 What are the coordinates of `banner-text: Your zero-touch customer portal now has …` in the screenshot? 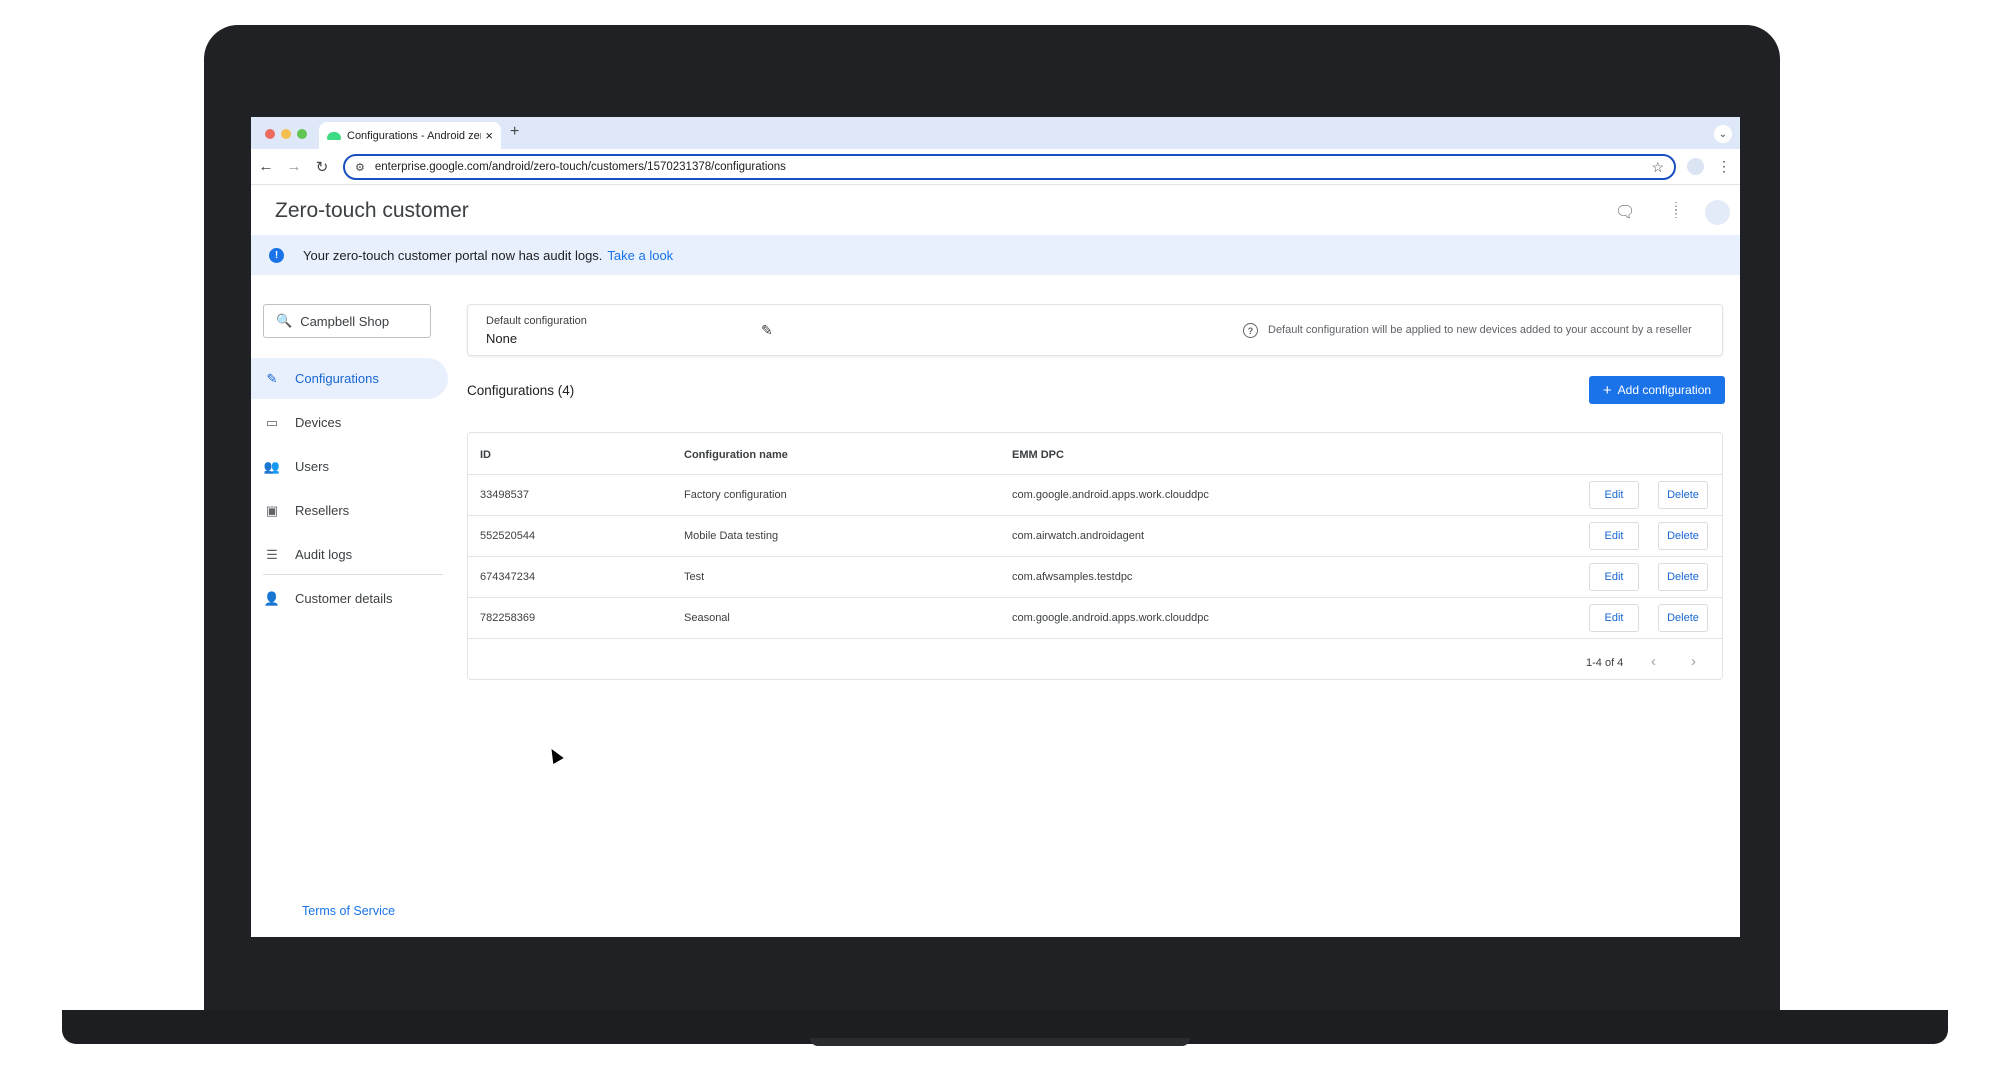 It's located at (453, 255).